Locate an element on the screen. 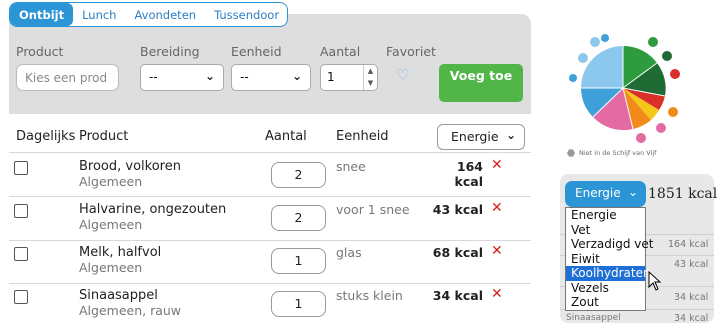 The height and width of the screenshot is (323, 728). eenheid-label: Eenheid is located at coordinates (256, 51).